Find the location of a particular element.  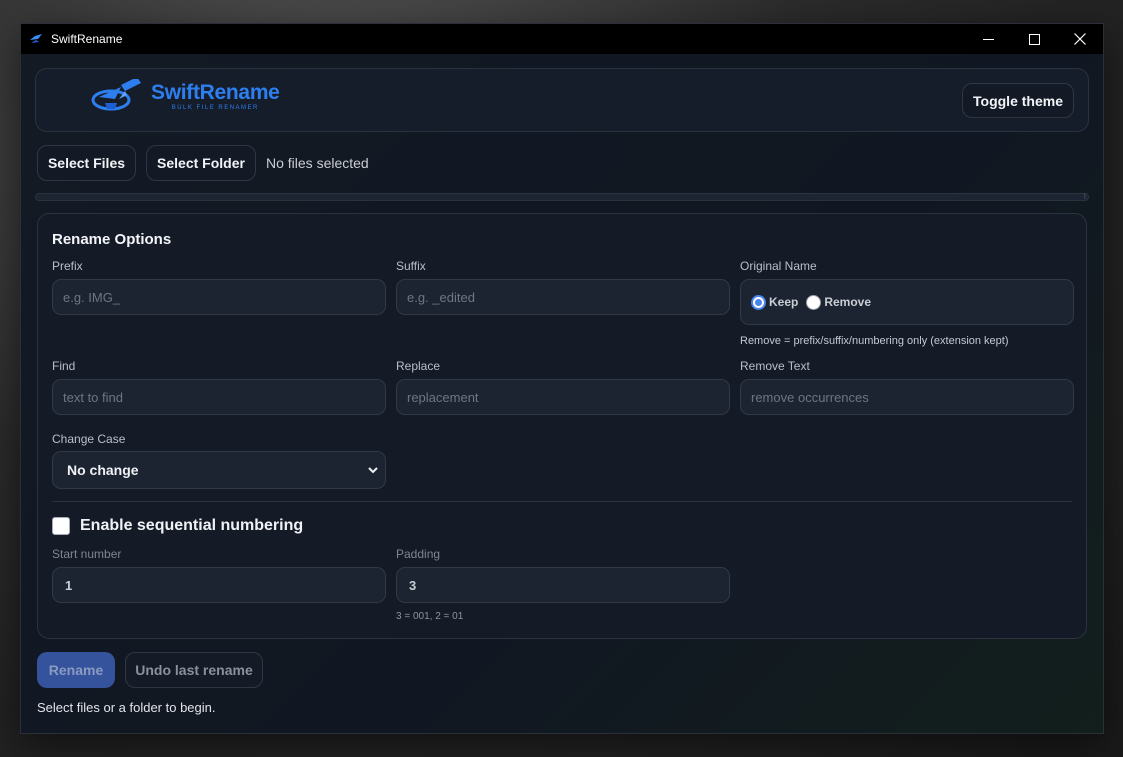

start-number-label: Start number is located at coordinates (87, 554).